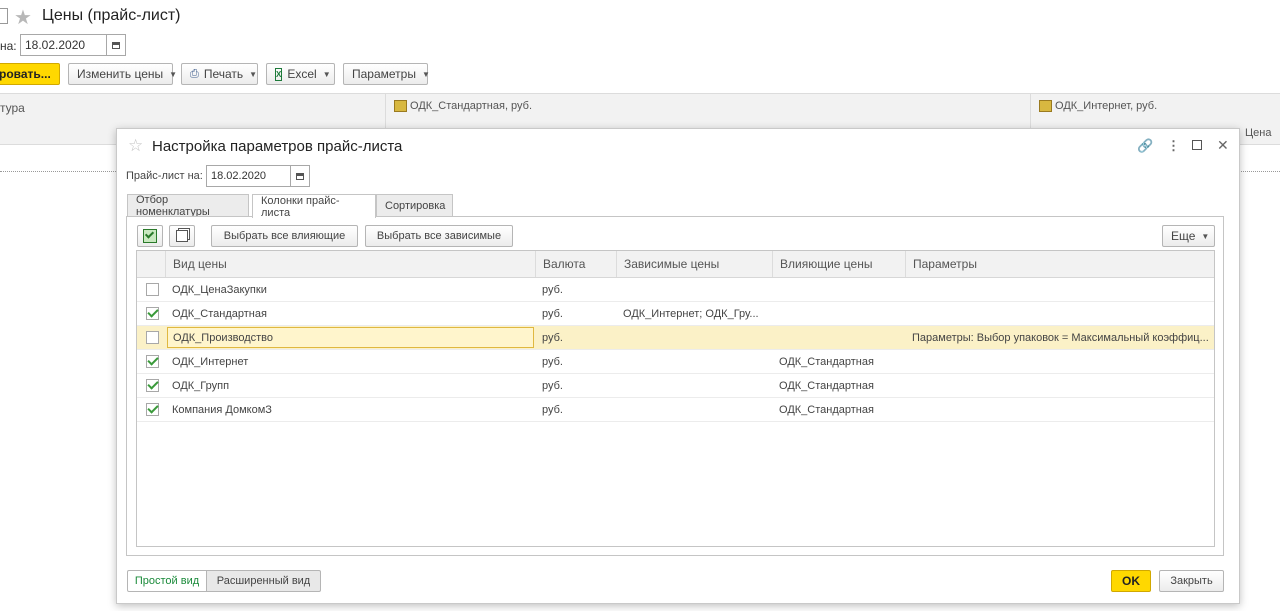 This screenshot has height=611, width=1280. What do you see at coordinates (1059, 264) in the screenshot?
I see `column-header-params: Параметры` at bounding box center [1059, 264].